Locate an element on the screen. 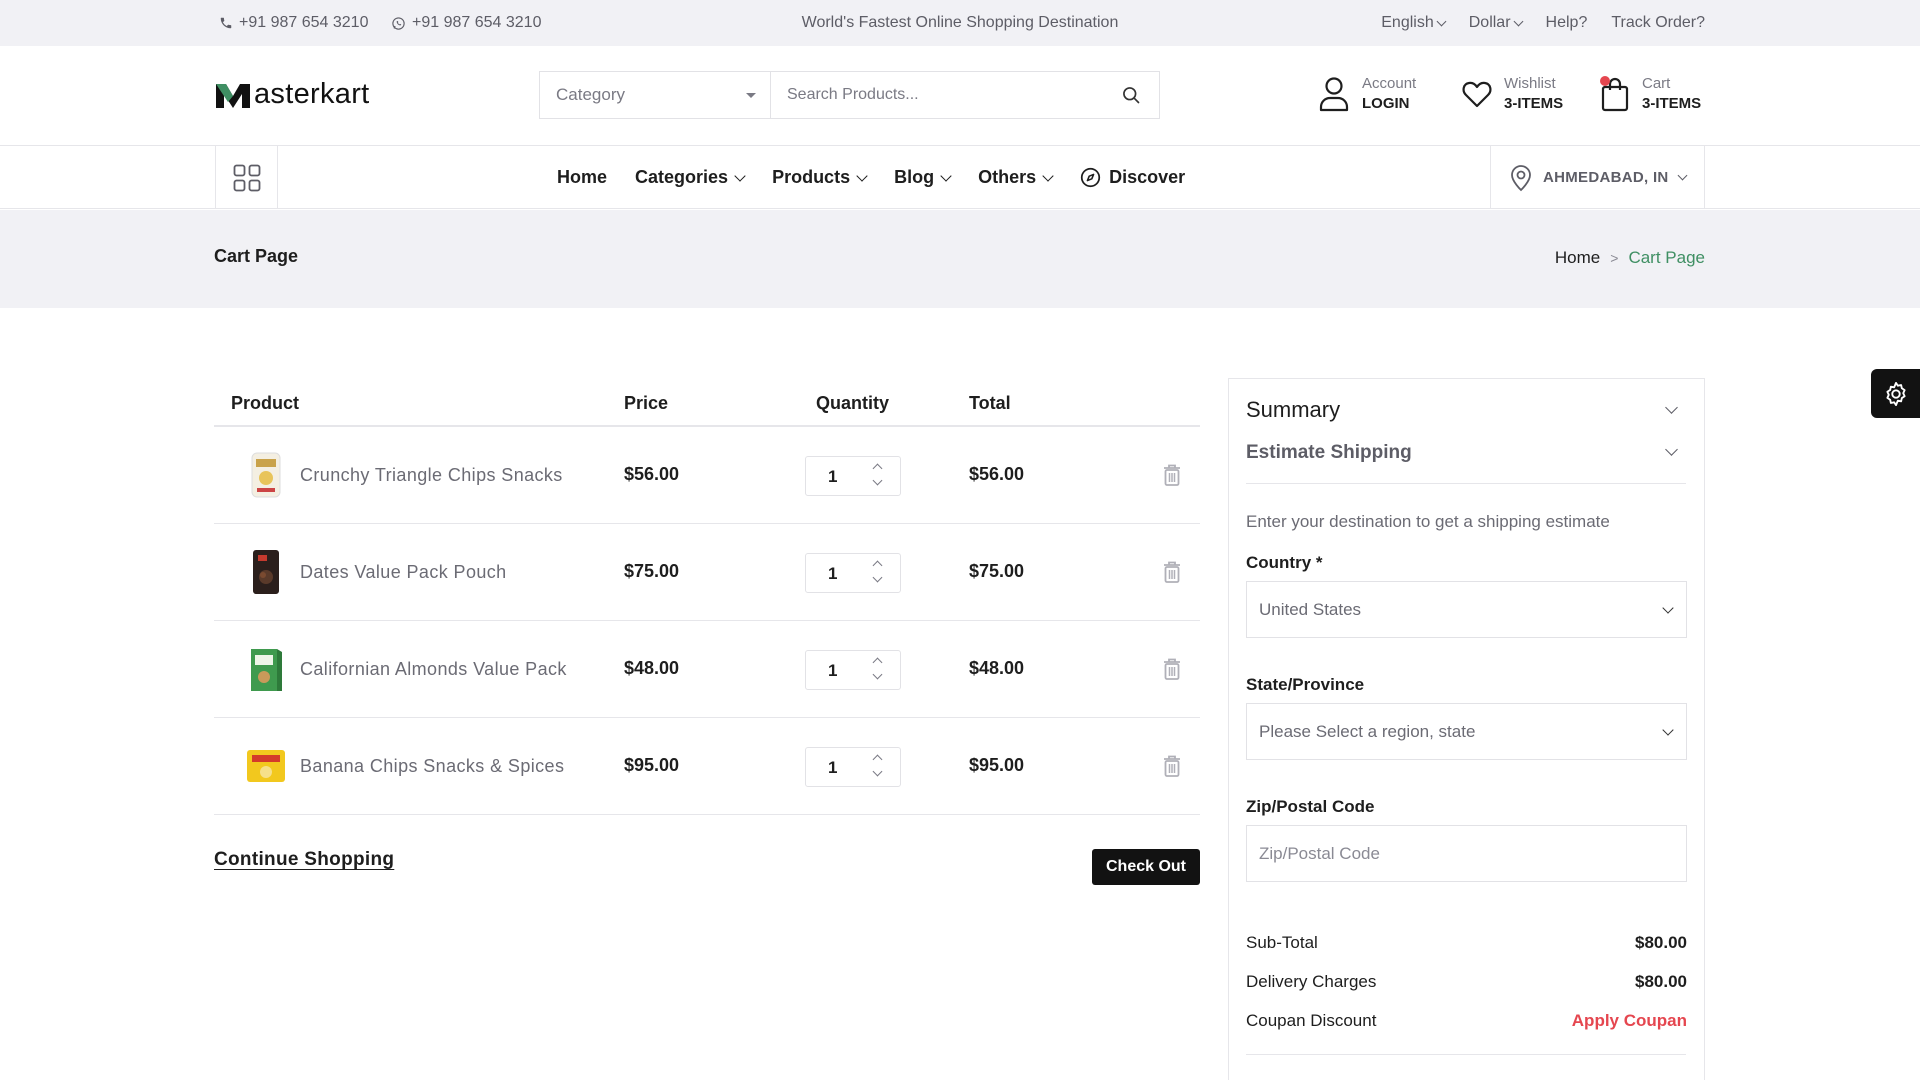  country-value: United States is located at coordinates (1310, 609).